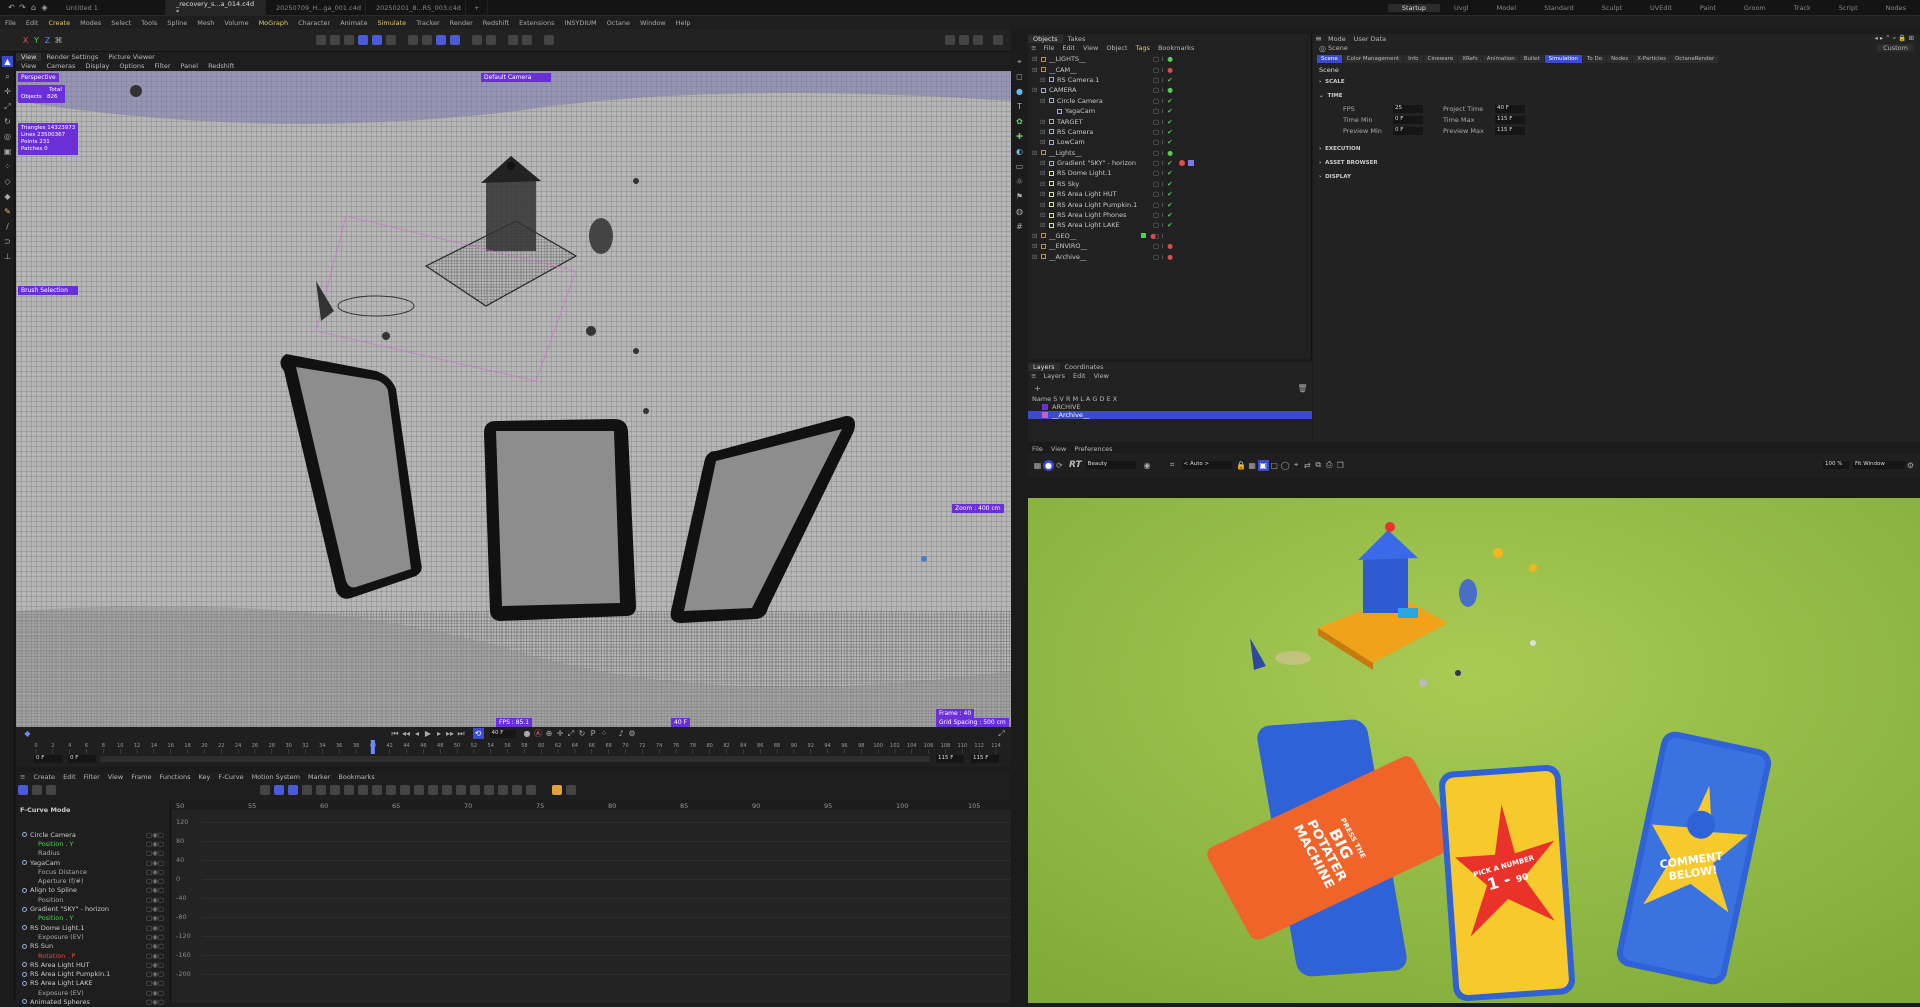  Describe the element at coordinates (427, 23) in the screenshot. I see `menu-tracker: Tracker` at that location.